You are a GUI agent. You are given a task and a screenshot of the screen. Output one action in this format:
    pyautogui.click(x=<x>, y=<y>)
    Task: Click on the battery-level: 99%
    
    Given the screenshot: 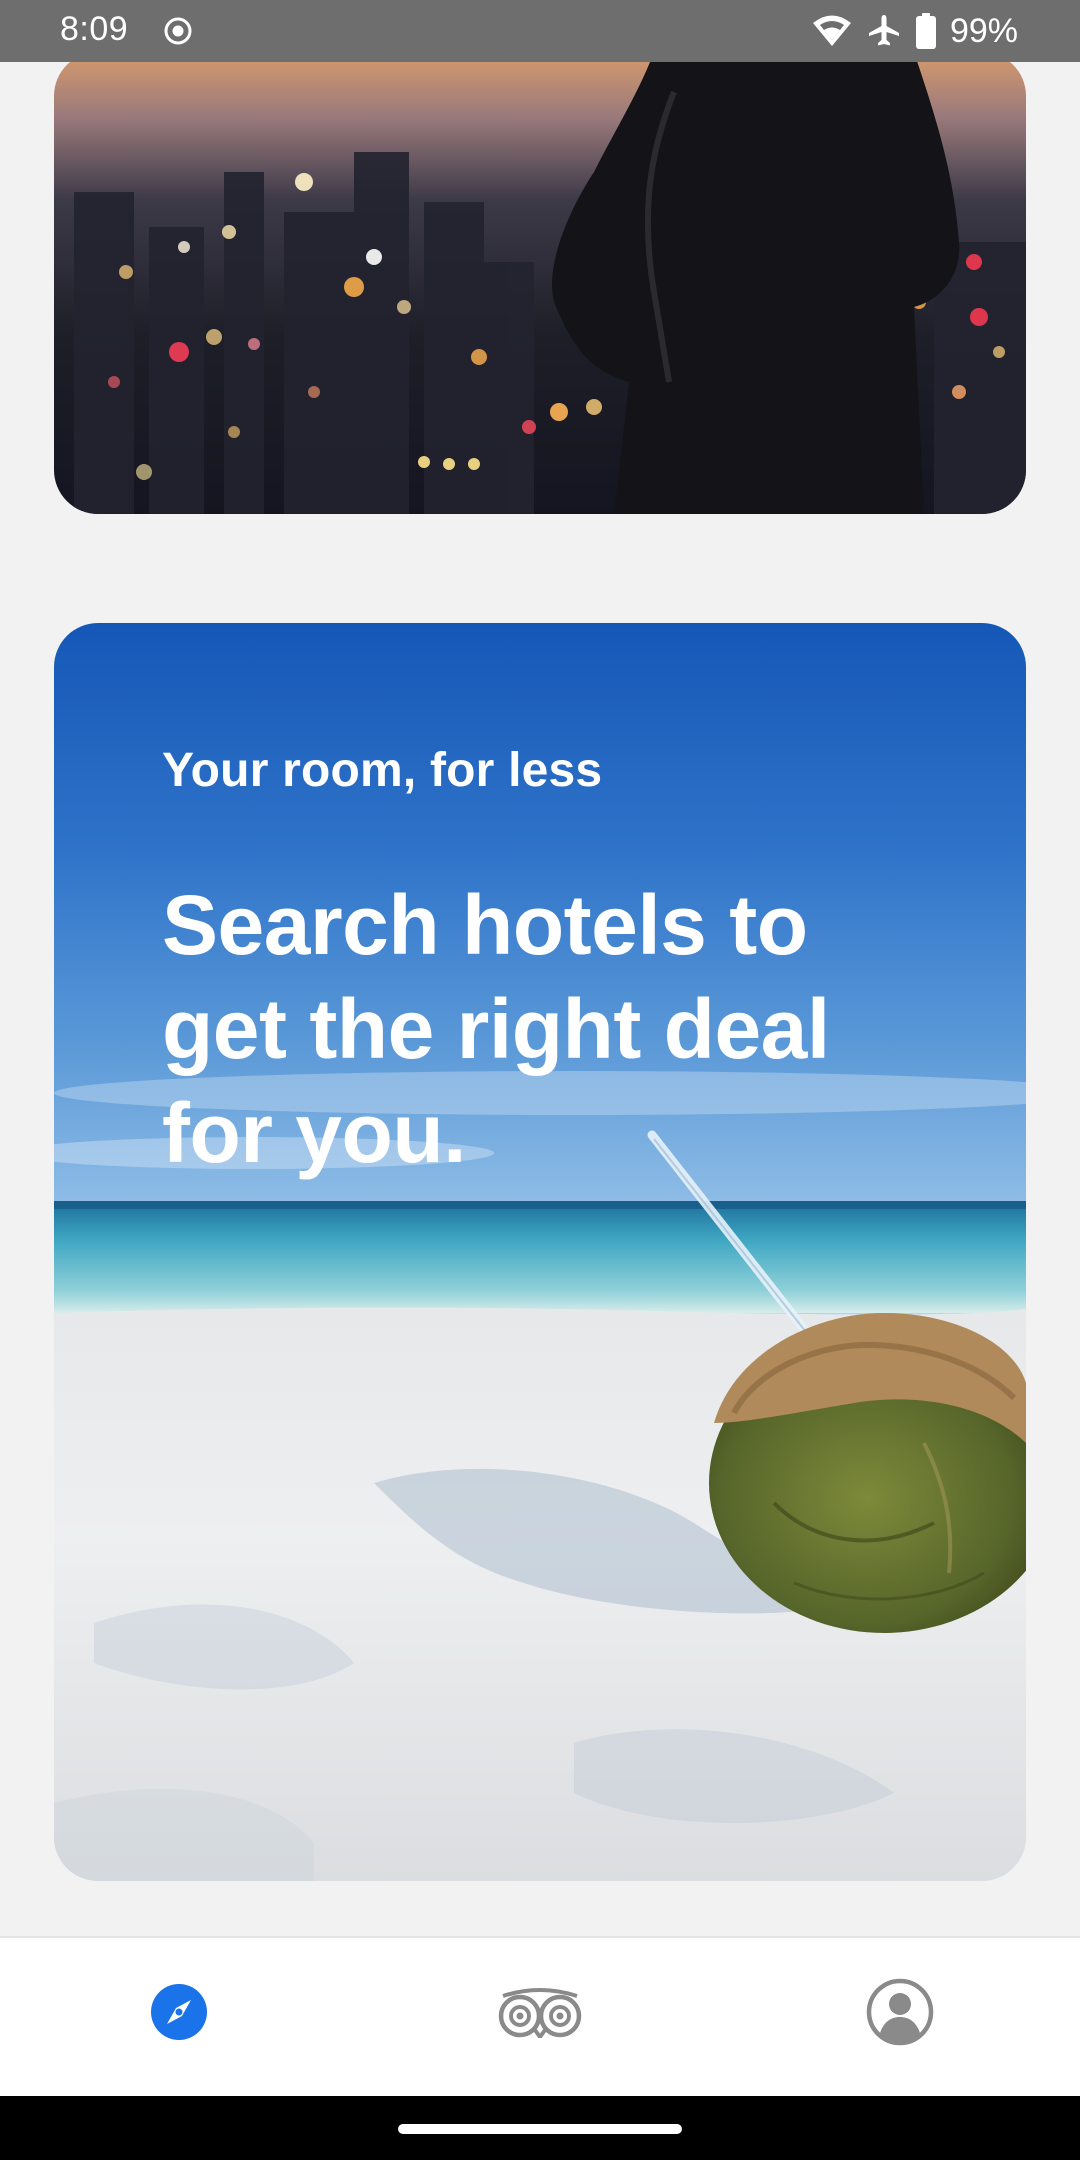 What is the action you would take?
    pyautogui.click(x=983, y=30)
    